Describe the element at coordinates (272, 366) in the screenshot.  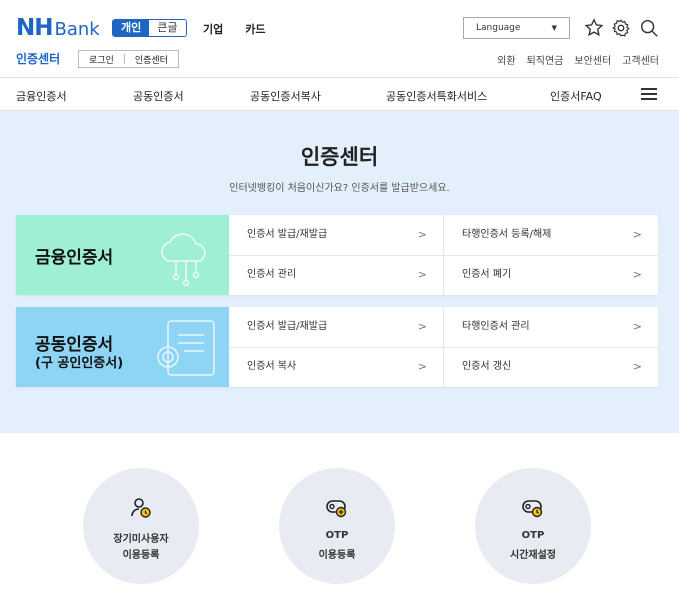
I see `cell-label: 인증서 복사` at that location.